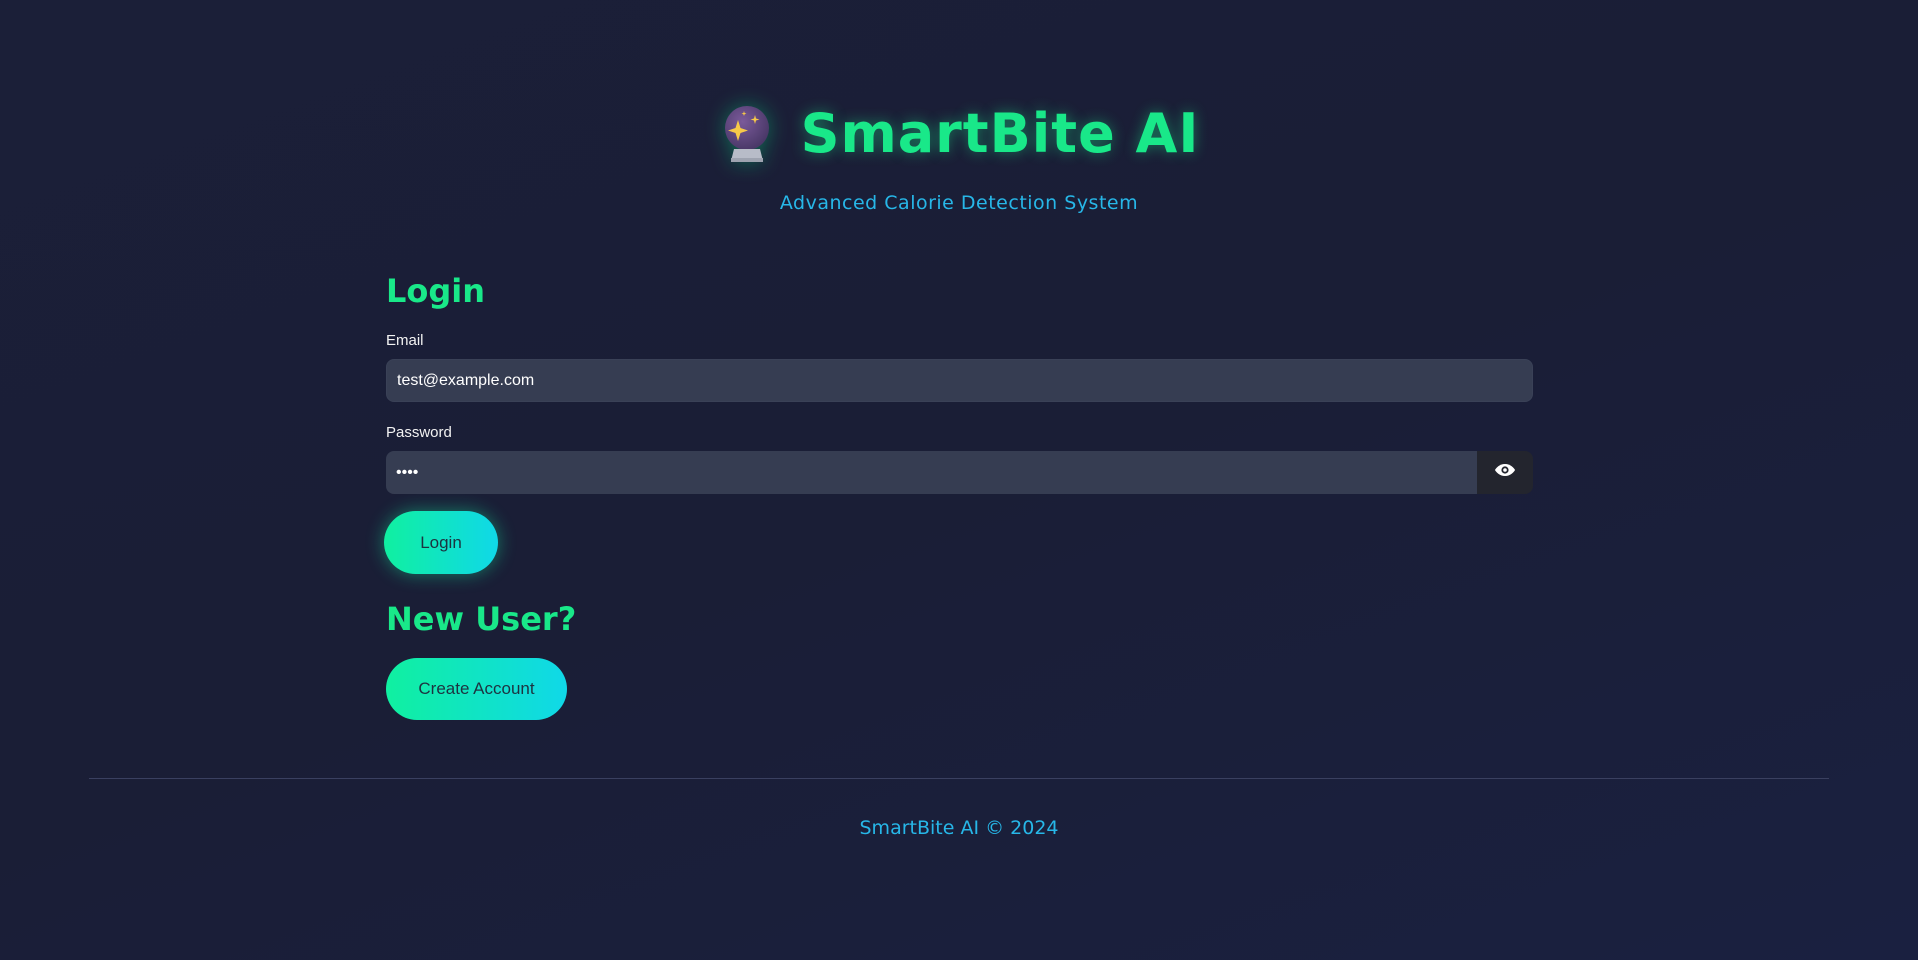  I want to click on app-subtitle: Advanced Calorie Detection System, so click(959, 203).